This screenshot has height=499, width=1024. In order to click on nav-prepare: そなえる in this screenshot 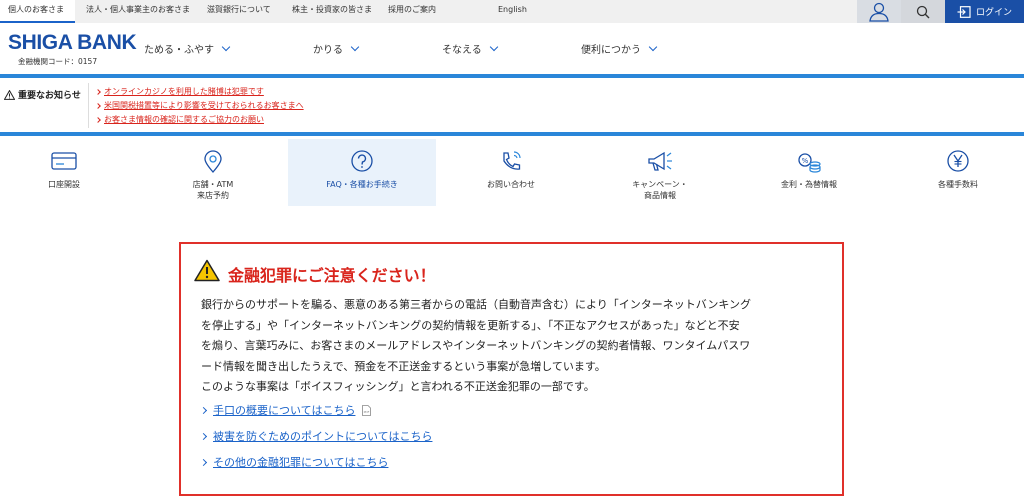, I will do `click(470, 48)`.